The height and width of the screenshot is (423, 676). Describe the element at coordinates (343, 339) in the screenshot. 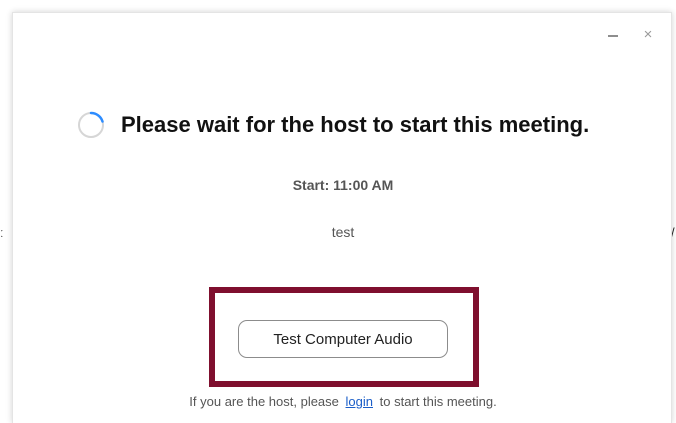

I see `test-computer-audio-button: Test Computer Audio` at that location.